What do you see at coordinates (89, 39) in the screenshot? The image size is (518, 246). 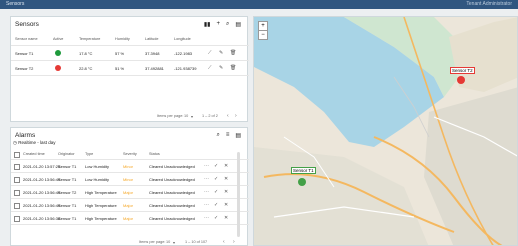 I see `col-temperature: Temperature` at bounding box center [89, 39].